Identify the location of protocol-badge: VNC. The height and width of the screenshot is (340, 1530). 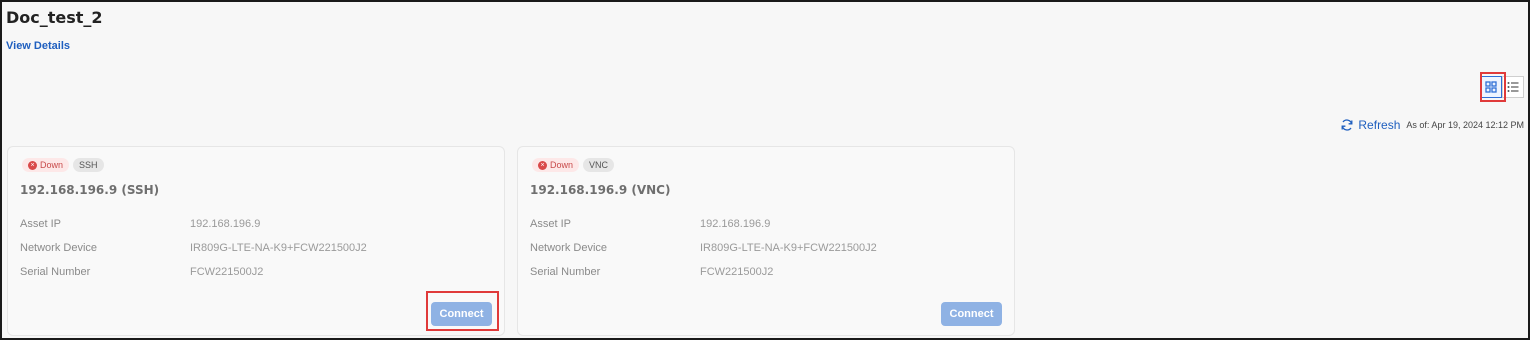
(599, 165).